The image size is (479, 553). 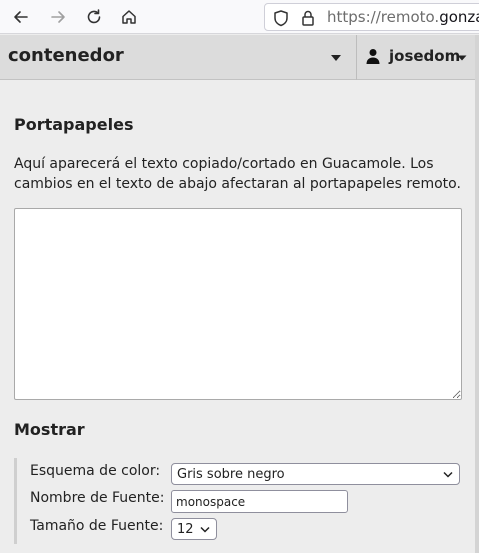 I want to click on user-menu: josedom, so click(x=418, y=57).